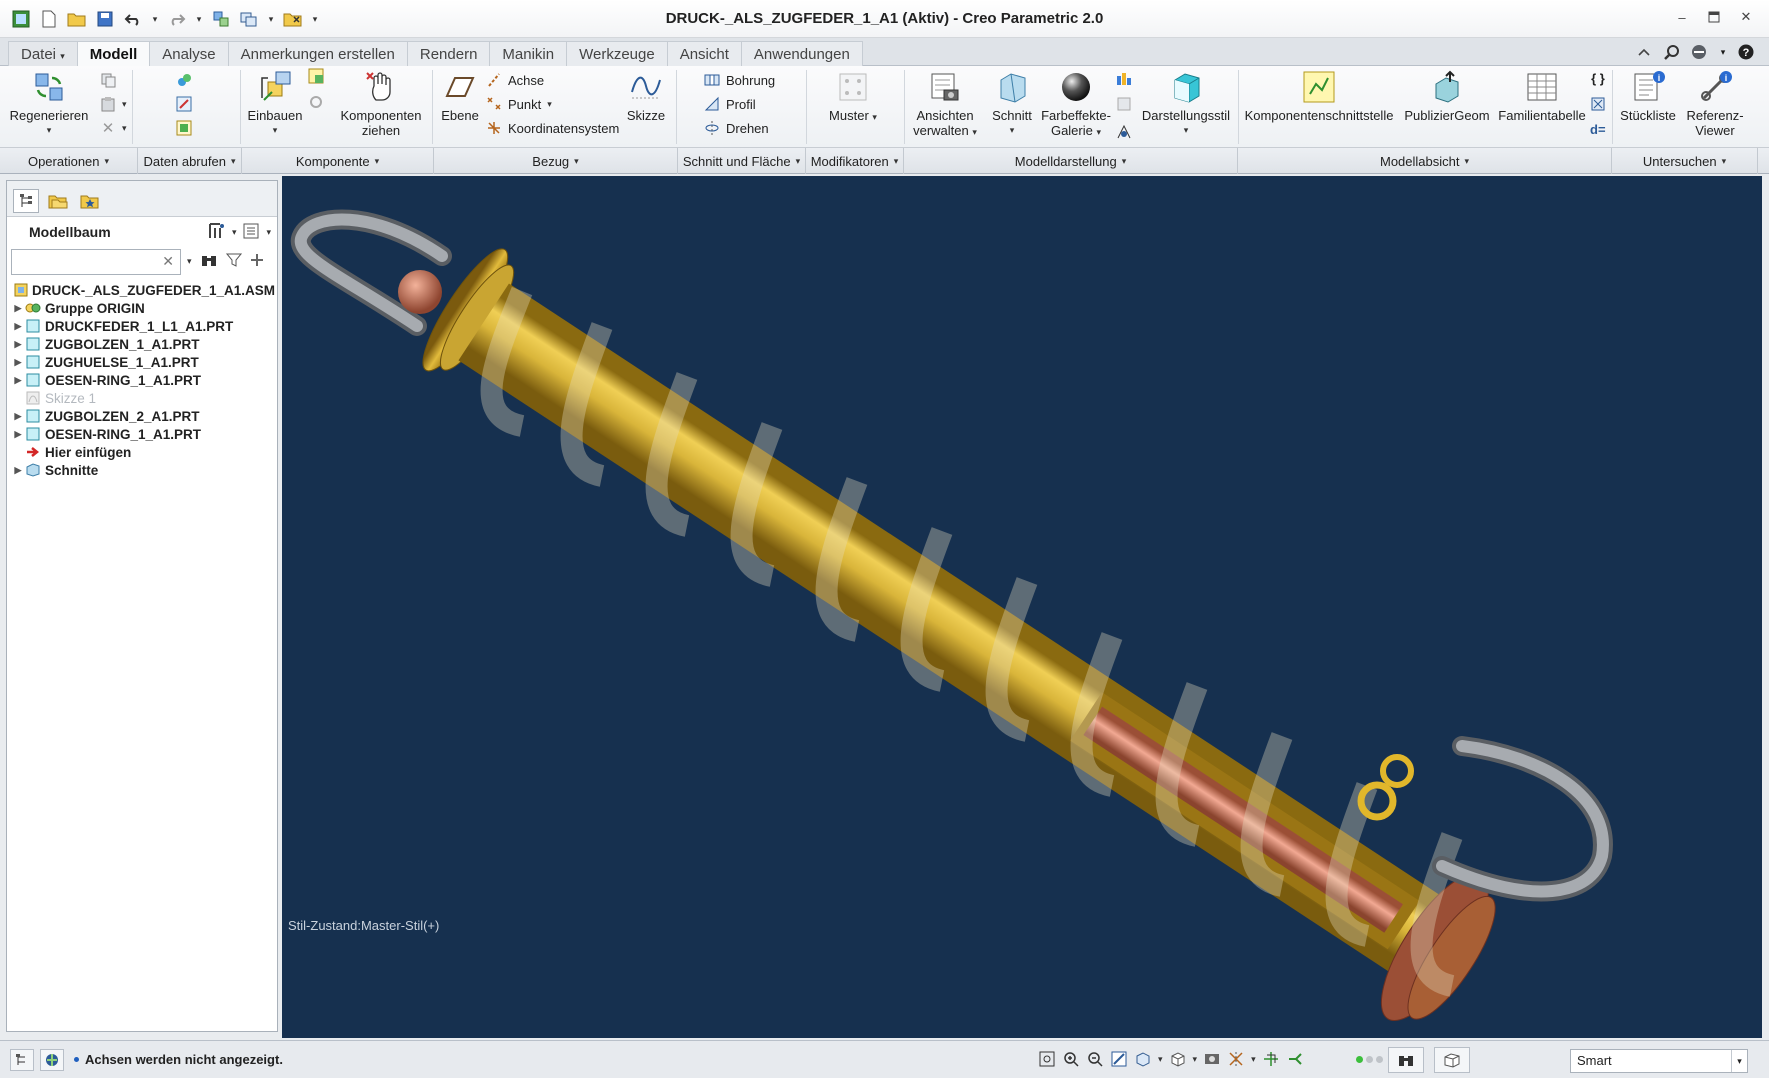  What do you see at coordinates (108, 80) in the screenshot?
I see `copy-button` at bounding box center [108, 80].